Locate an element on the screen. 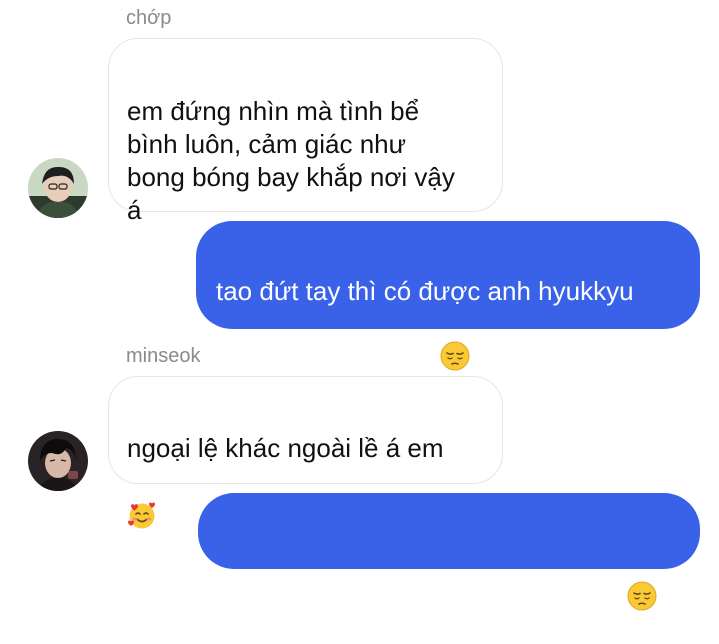 This screenshot has height=644, width=719. message-text: ý là hem cần phải nói thẳng như dị is located at coordinates (418, 621).